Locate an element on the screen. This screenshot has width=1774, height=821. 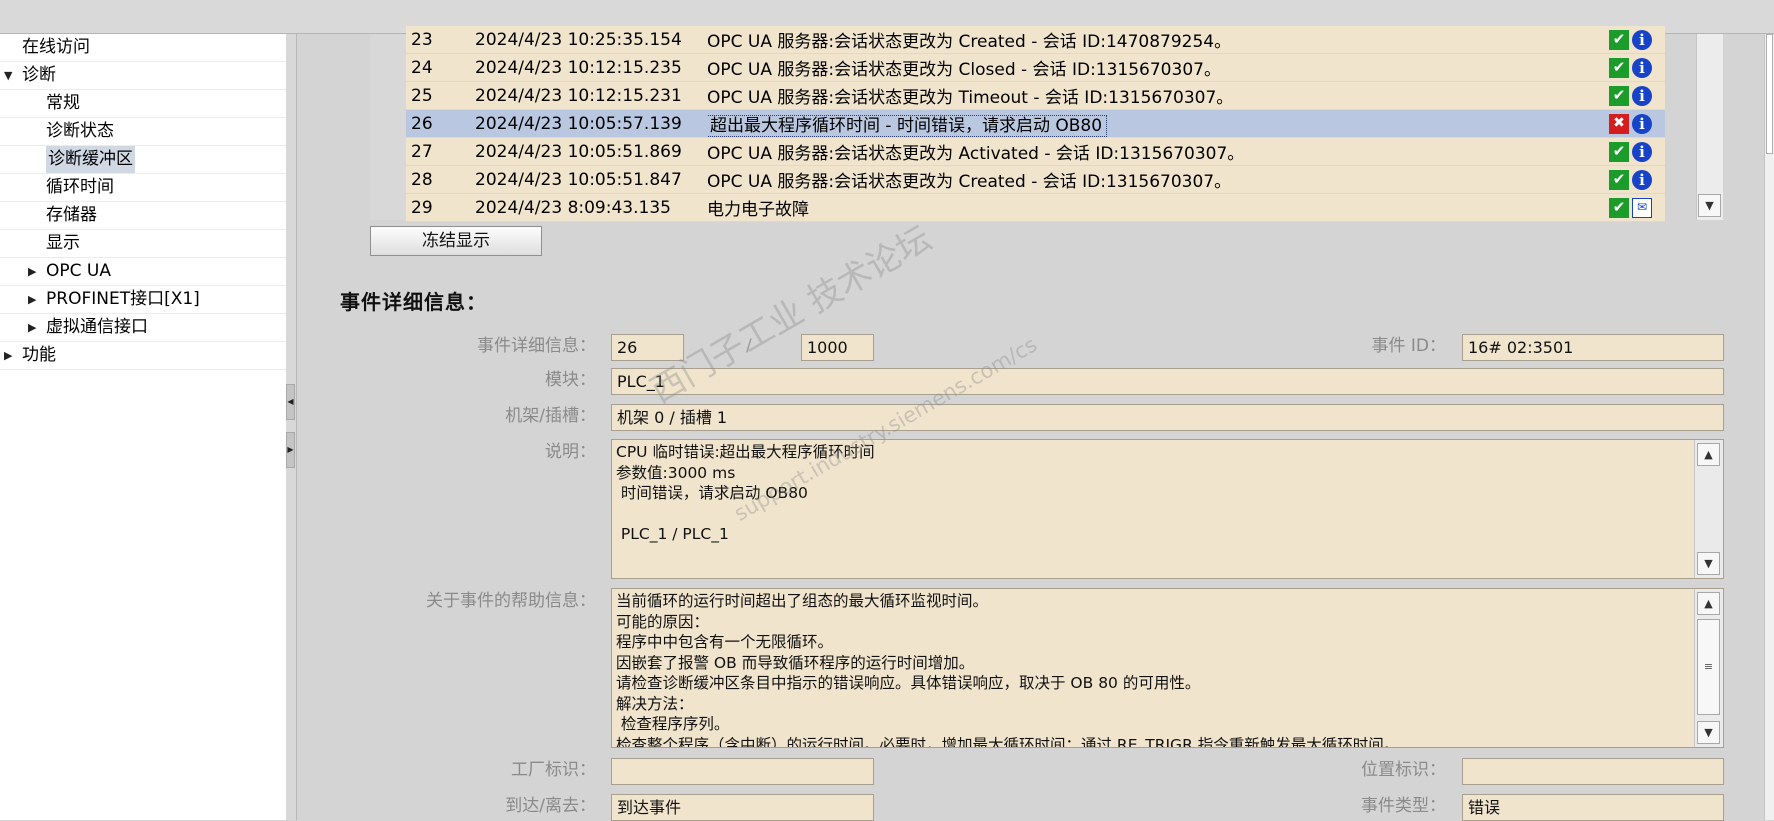
nav-item: 在线访问 is located at coordinates (143, 48).